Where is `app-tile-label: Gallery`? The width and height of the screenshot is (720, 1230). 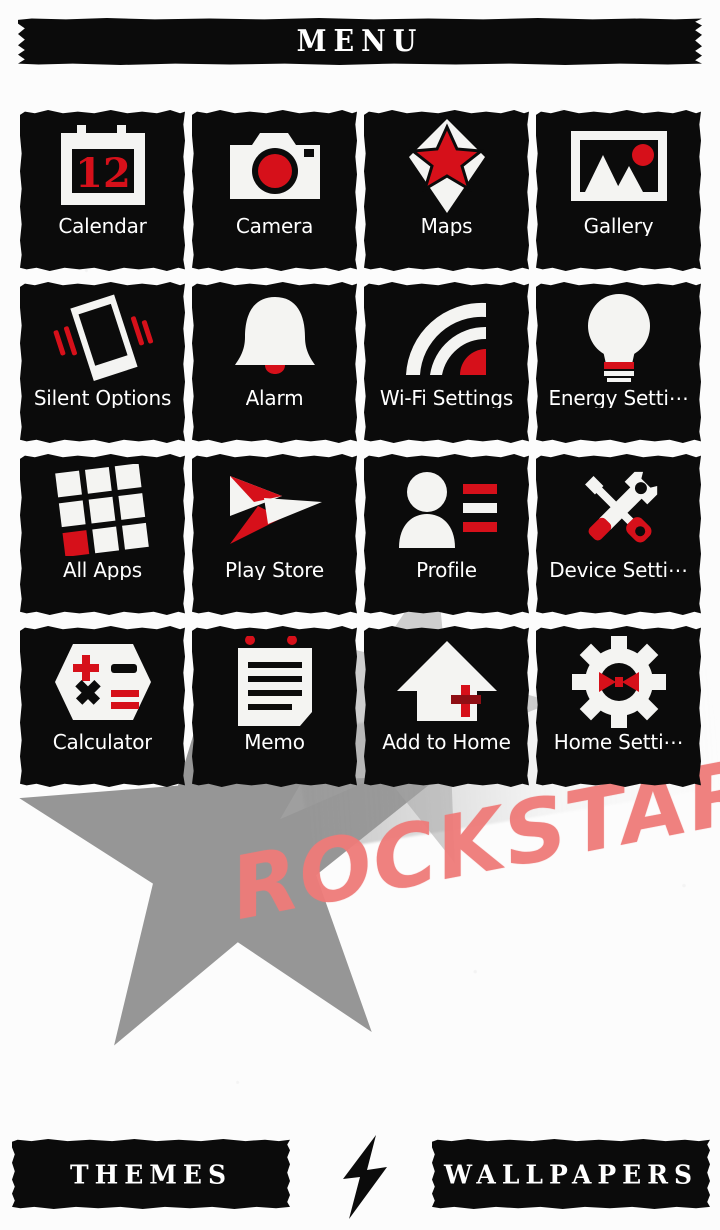
app-tile-label: Gallery is located at coordinates (618, 226).